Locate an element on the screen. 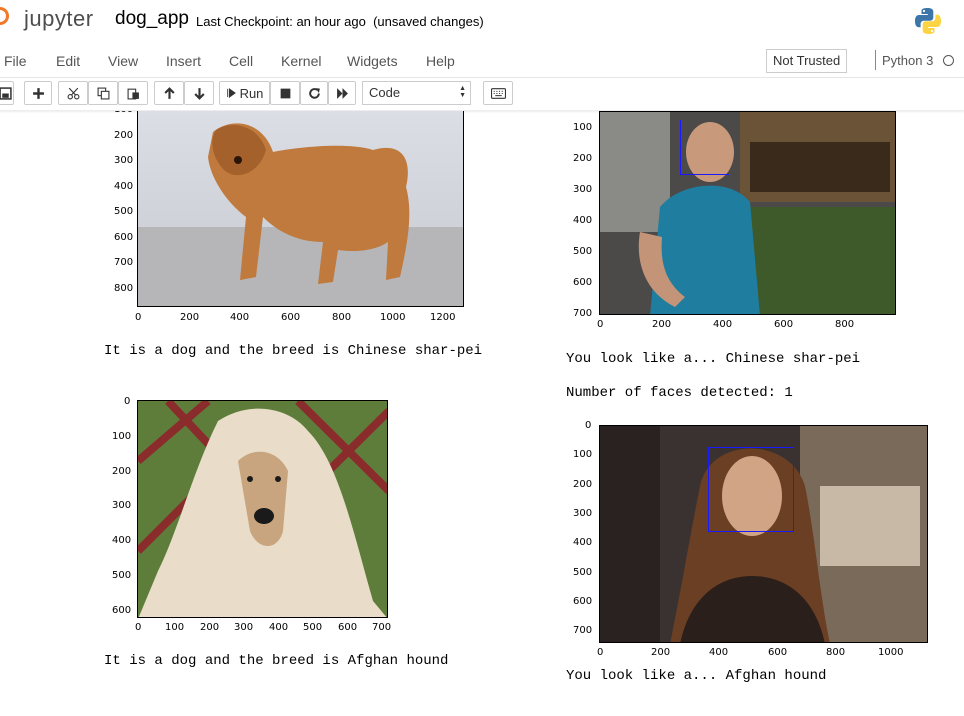  insert-cell-button is located at coordinates (38, 93).